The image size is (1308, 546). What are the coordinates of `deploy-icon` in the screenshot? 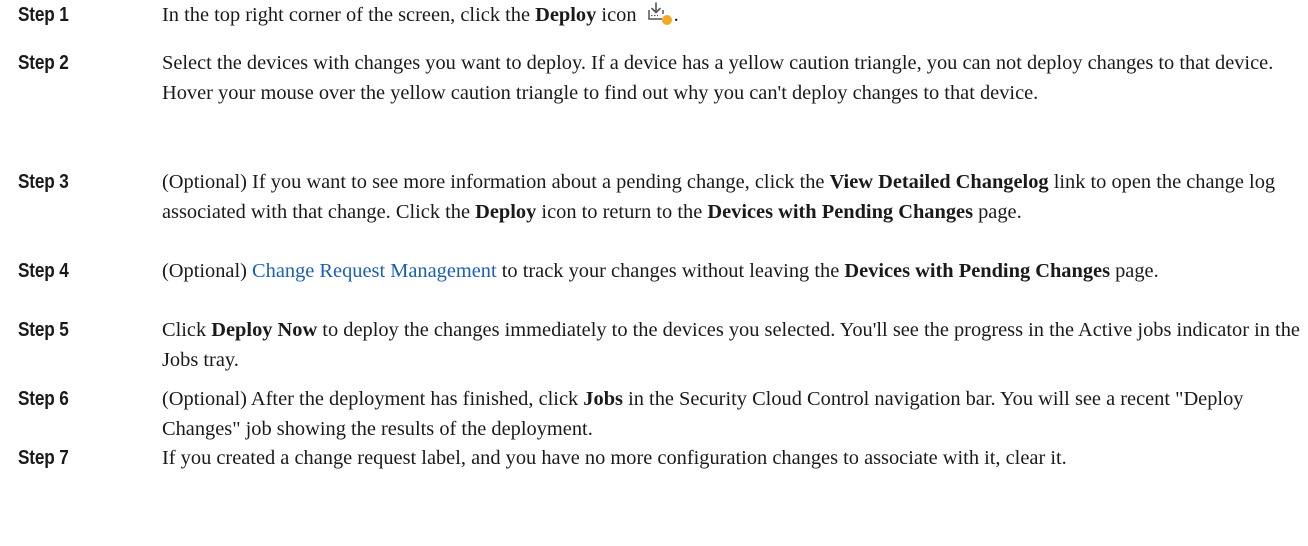 It's located at (660, 14).